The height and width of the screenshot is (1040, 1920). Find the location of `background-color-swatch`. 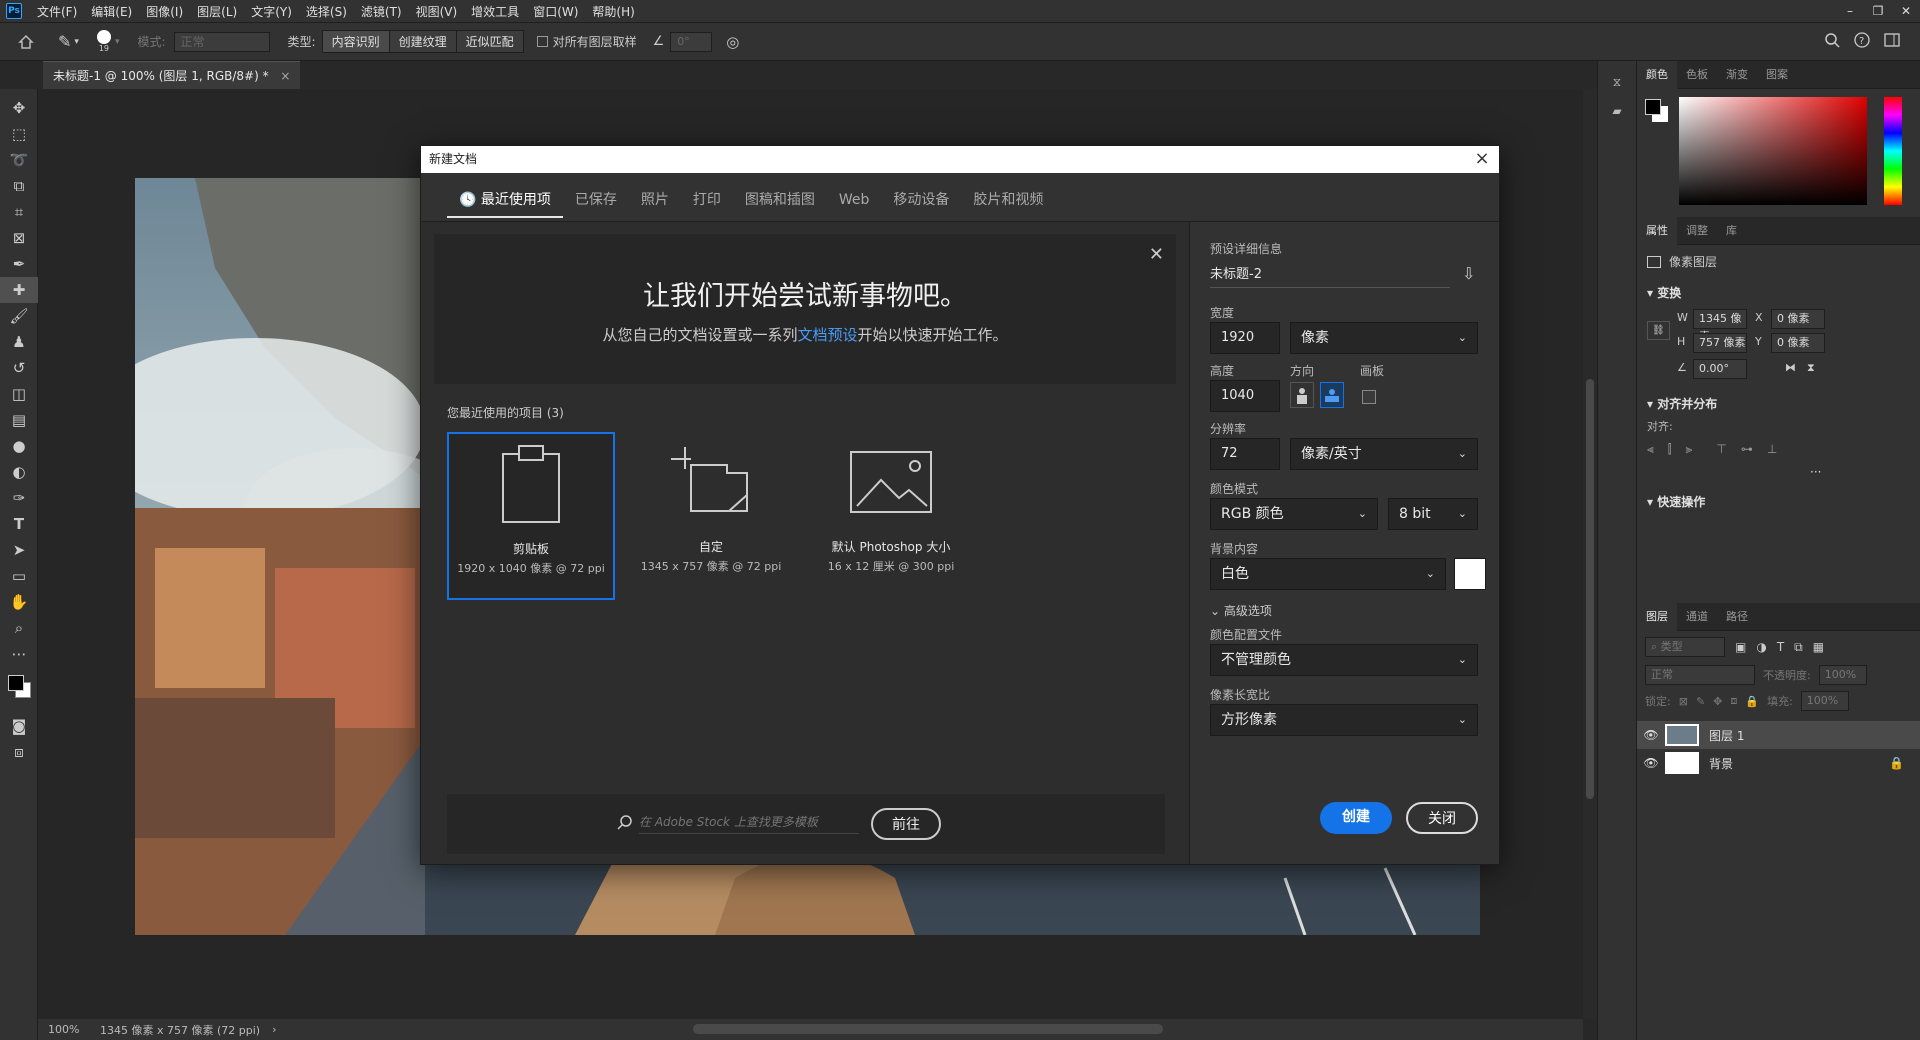

background-color-swatch is located at coordinates (1470, 574).